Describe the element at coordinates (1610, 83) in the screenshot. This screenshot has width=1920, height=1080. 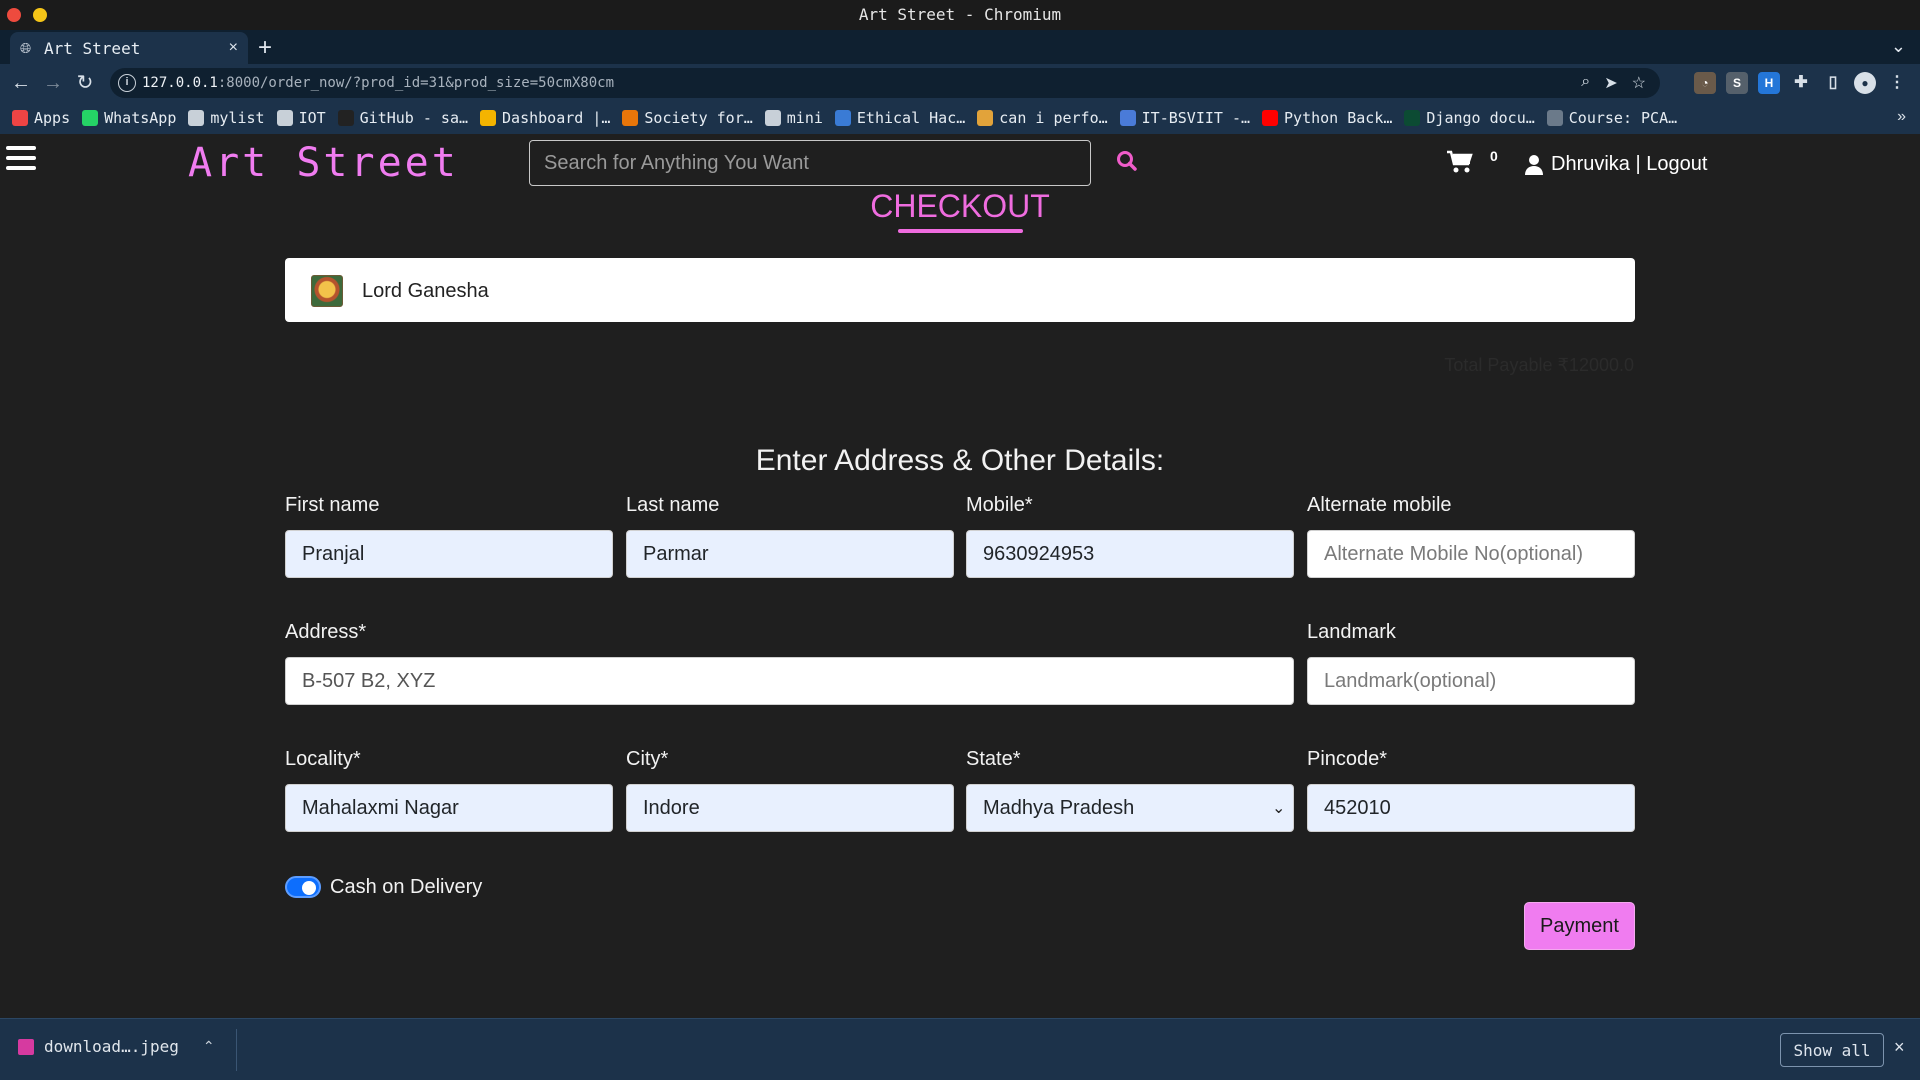
I see `send-icon: ➤` at that location.